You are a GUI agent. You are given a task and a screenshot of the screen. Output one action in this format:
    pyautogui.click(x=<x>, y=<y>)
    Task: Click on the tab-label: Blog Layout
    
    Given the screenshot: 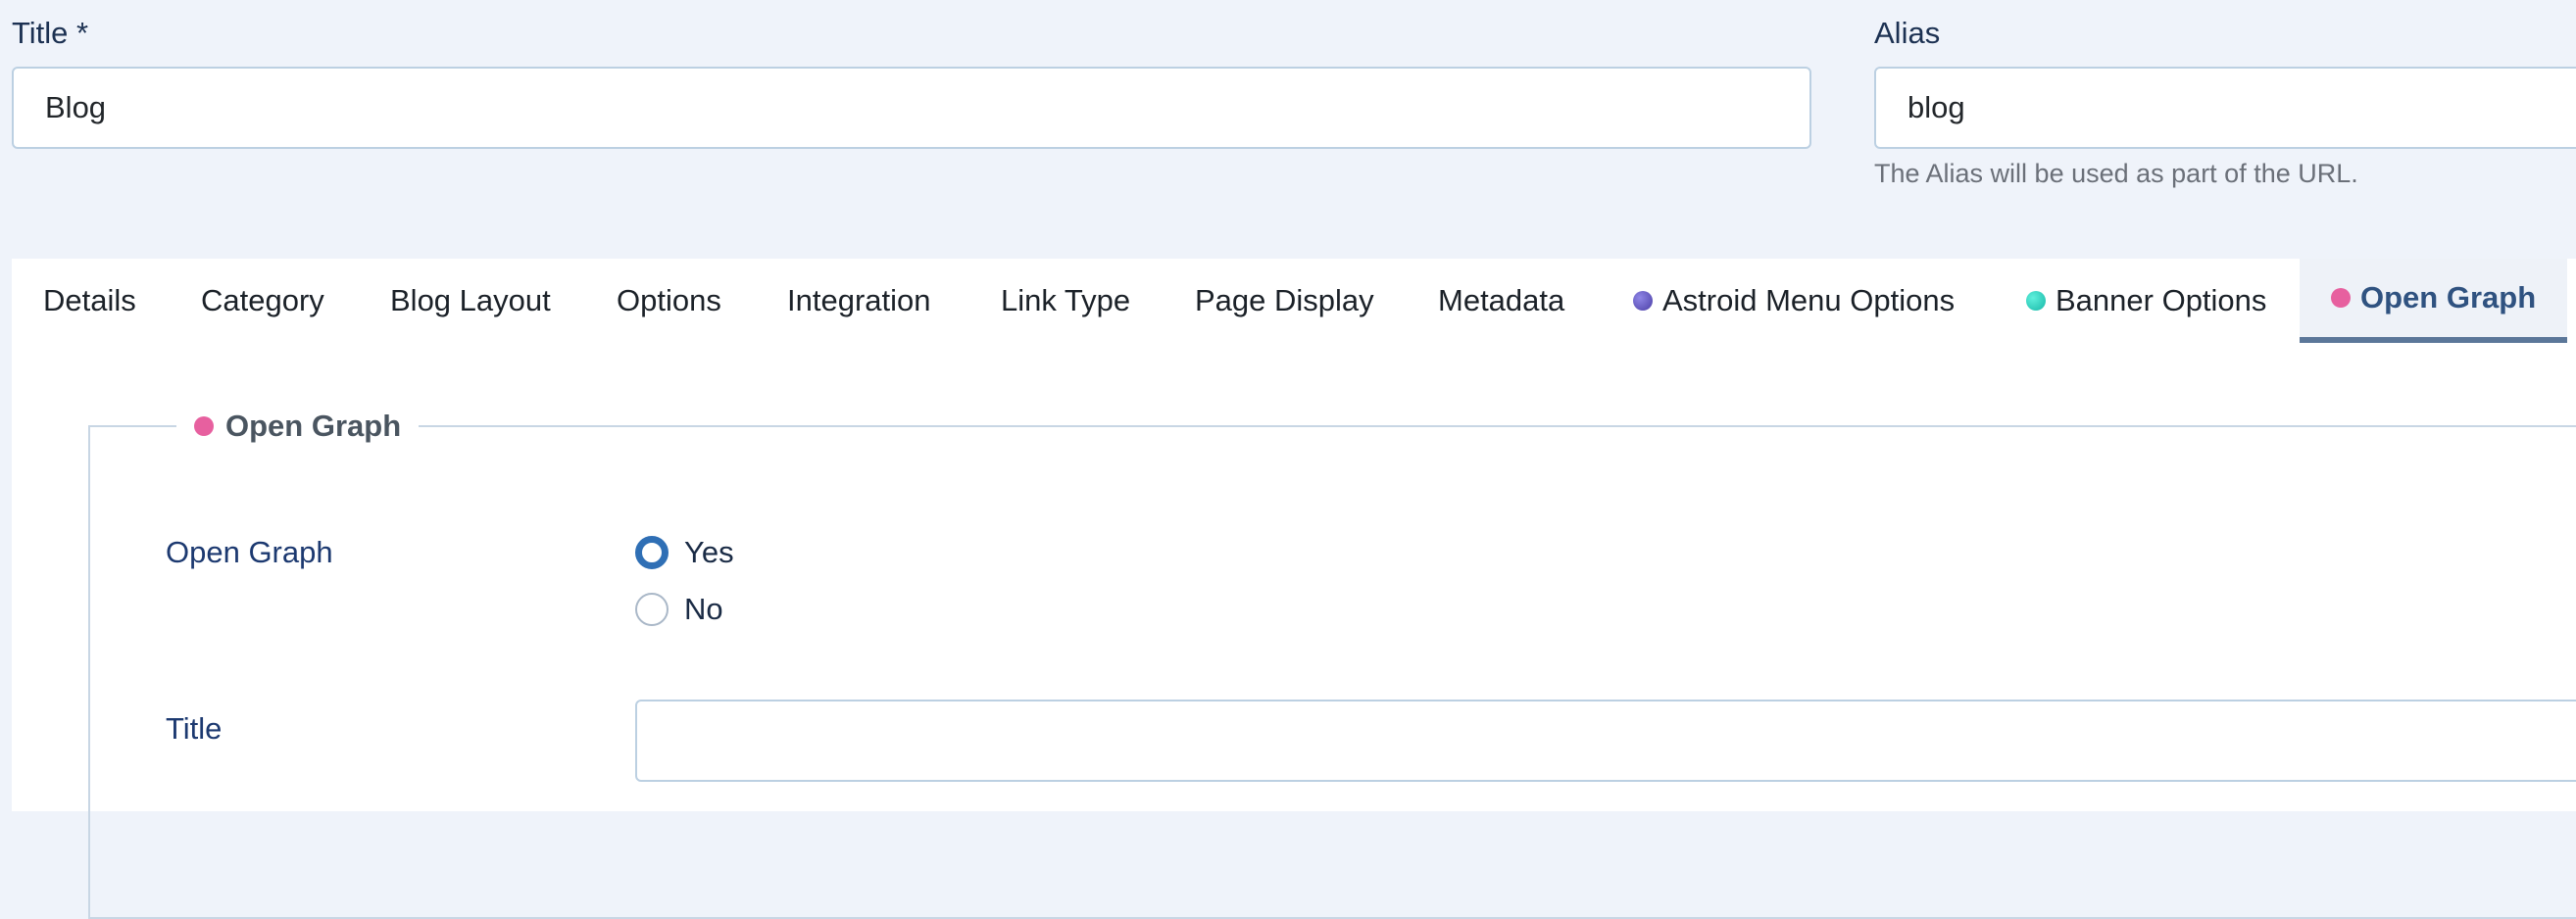 What is the action you would take?
    pyautogui.click(x=470, y=300)
    